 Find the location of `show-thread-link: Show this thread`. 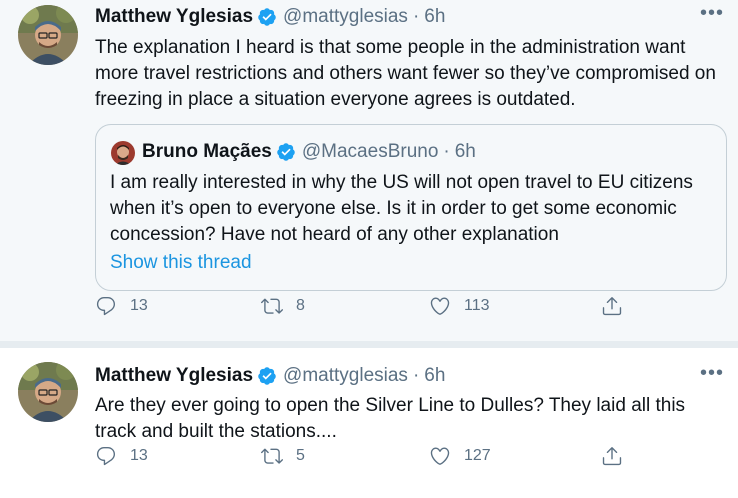

show-thread-link: Show this thread is located at coordinates (181, 263).